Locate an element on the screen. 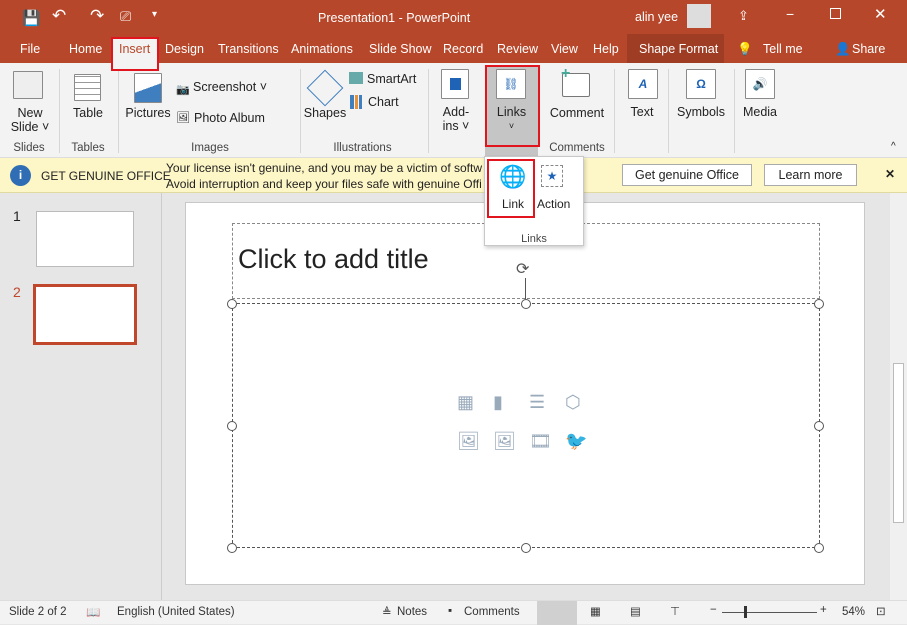 This screenshot has width=907, height=625. tab-file: File is located at coordinates (30, 49).